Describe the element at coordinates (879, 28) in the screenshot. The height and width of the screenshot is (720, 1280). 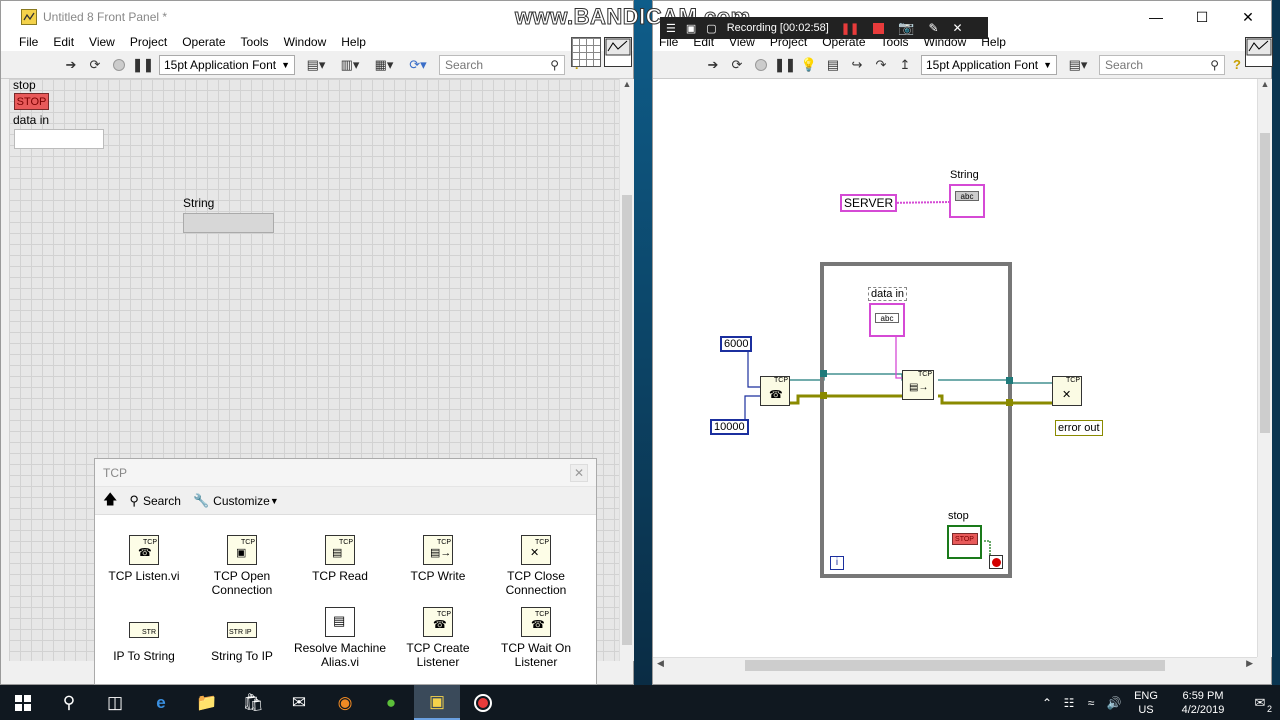
I see `stop-recording-icon` at that location.